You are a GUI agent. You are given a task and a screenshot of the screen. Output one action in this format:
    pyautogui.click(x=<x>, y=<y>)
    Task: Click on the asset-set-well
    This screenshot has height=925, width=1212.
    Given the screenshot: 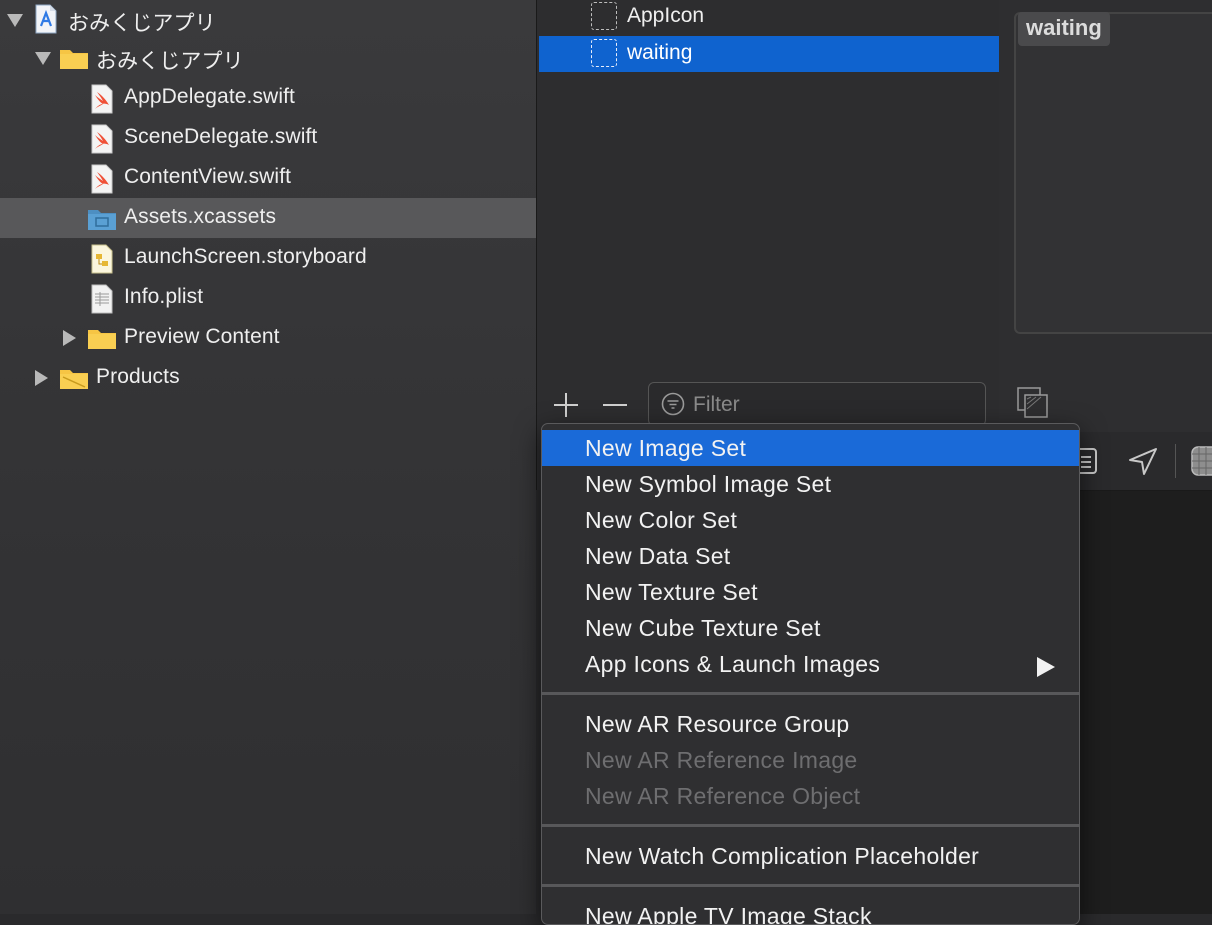 What is the action you would take?
    pyautogui.click(x=1113, y=173)
    